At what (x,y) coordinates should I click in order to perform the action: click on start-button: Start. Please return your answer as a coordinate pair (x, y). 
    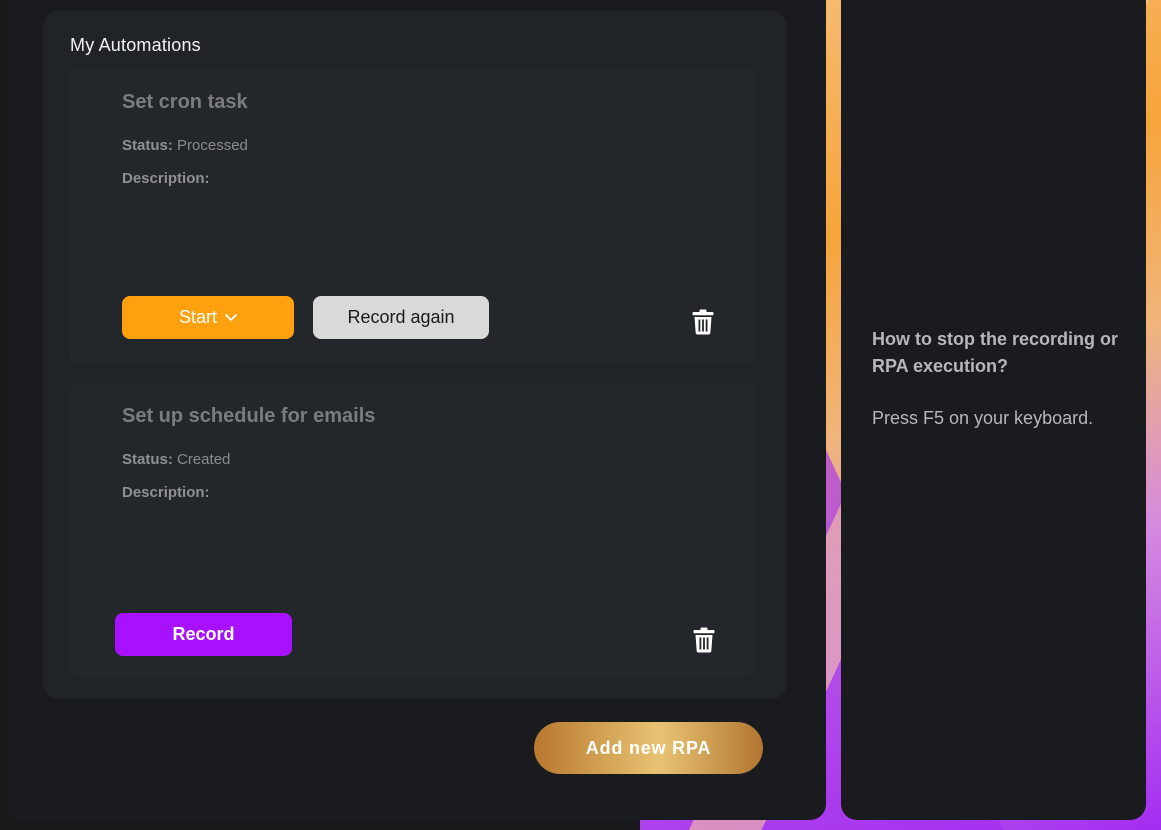
    Looking at the image, I should click on (208, 317).